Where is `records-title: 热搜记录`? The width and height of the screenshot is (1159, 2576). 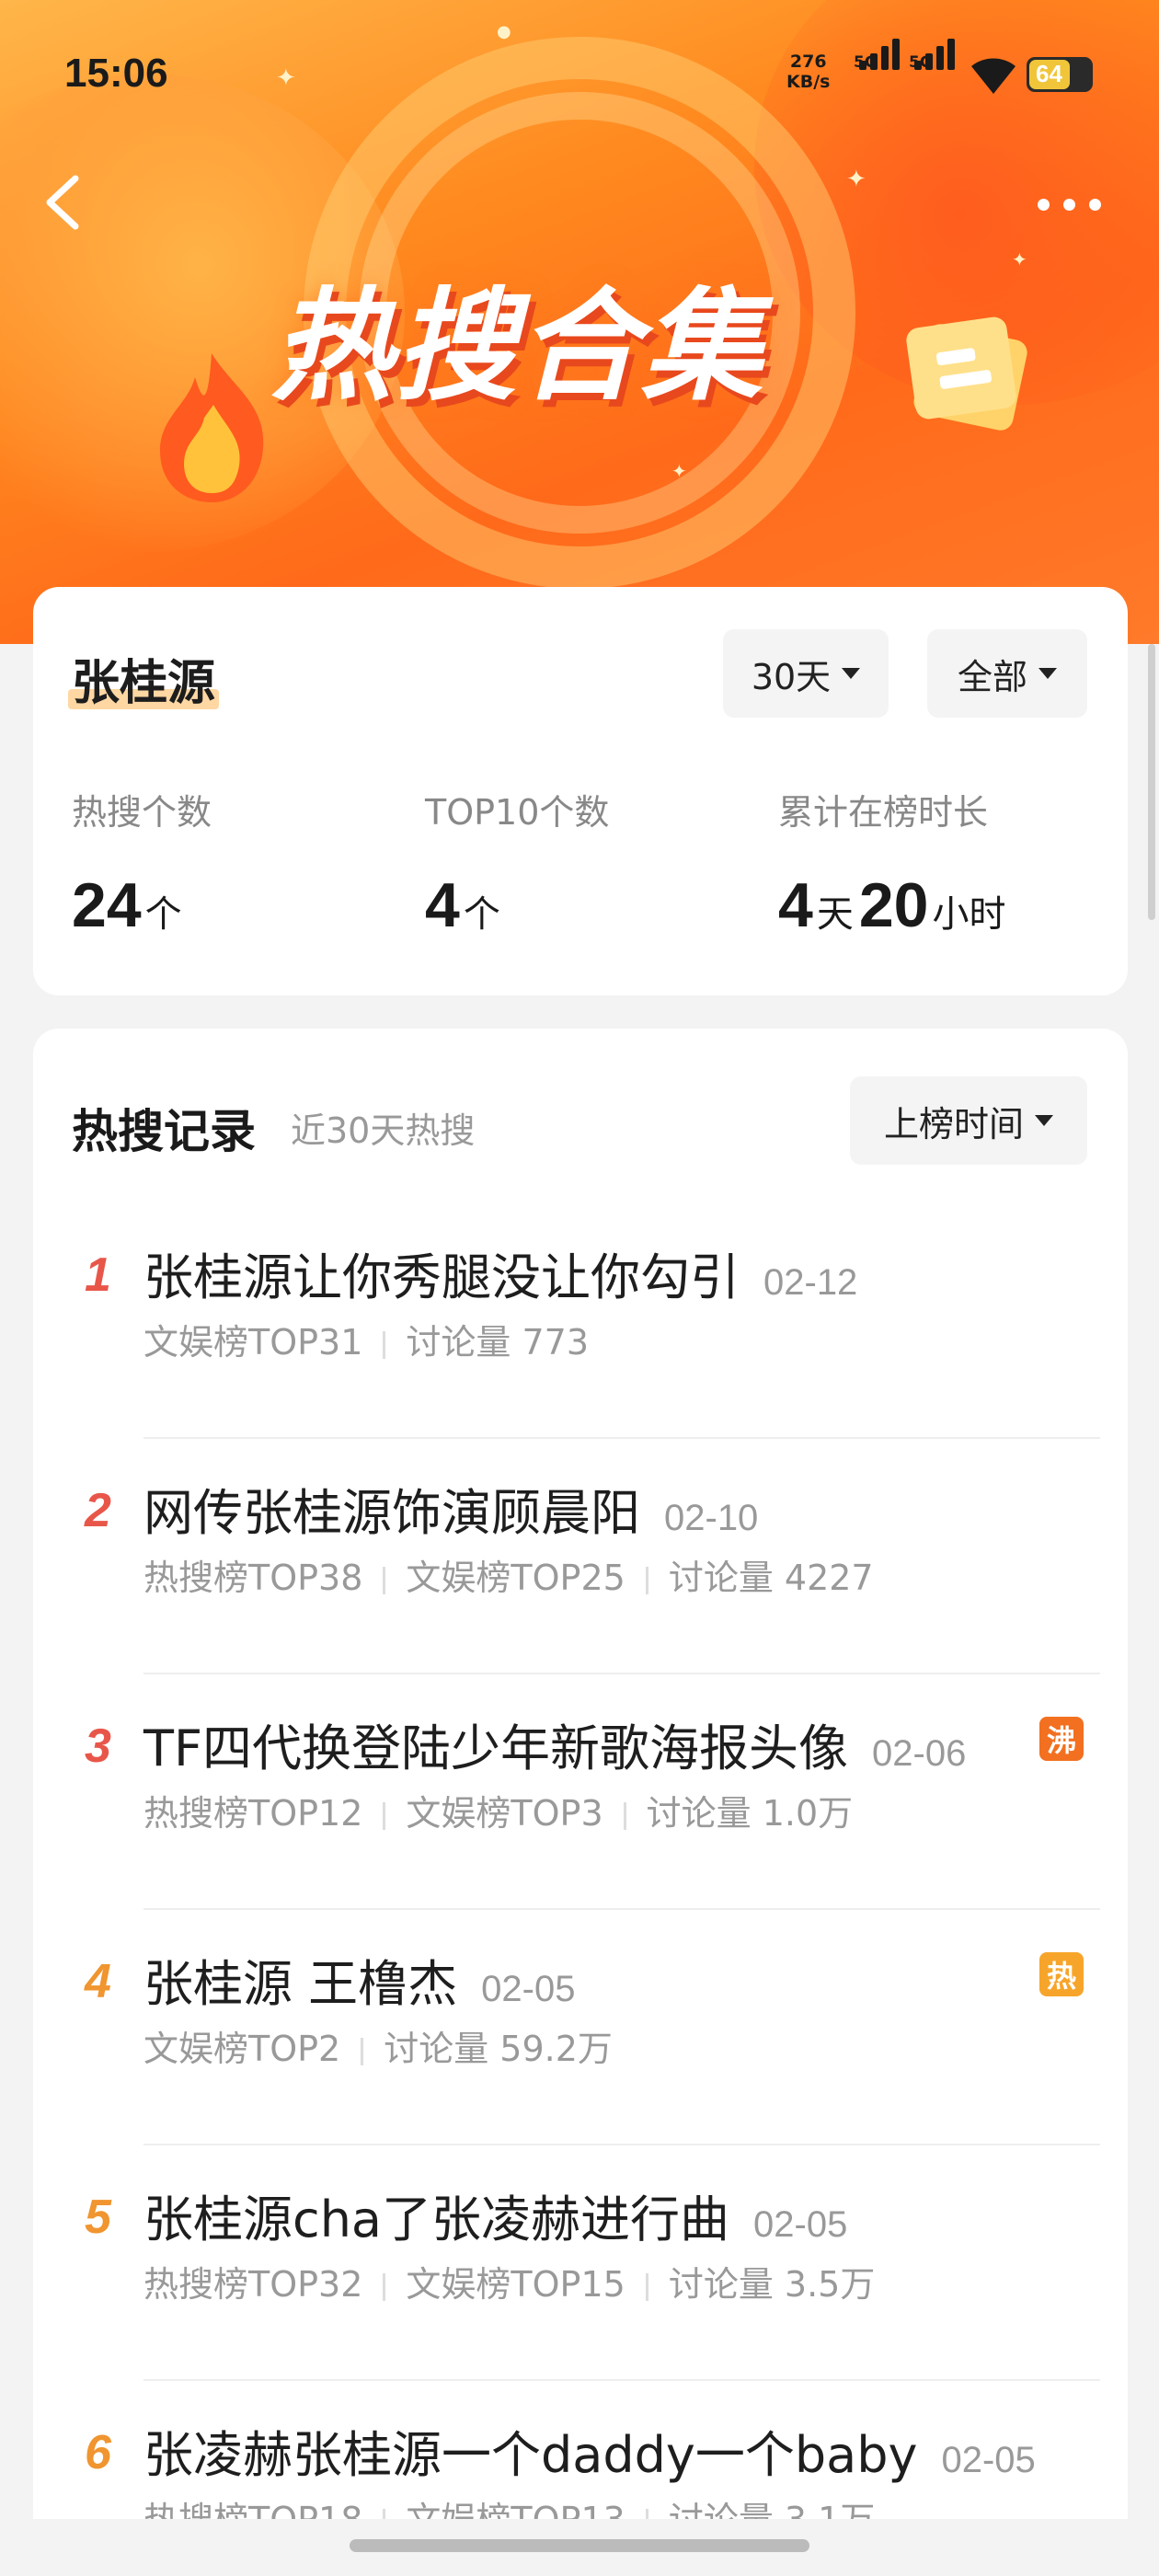 records-title: 热搜记录 is located at coordinates (164, 1131).